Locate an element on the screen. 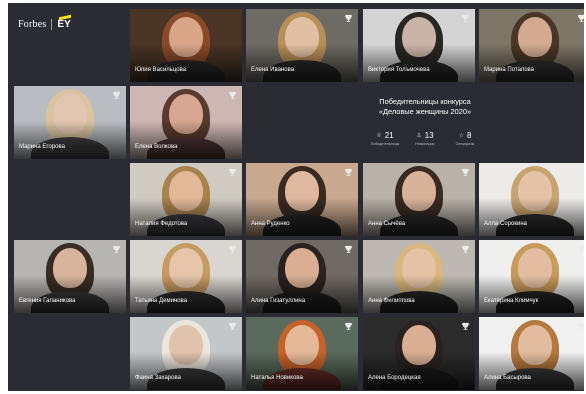 This screenshot has height=394, width=586. brand-logo: Forbes EY is located at coordinates (44, 24).